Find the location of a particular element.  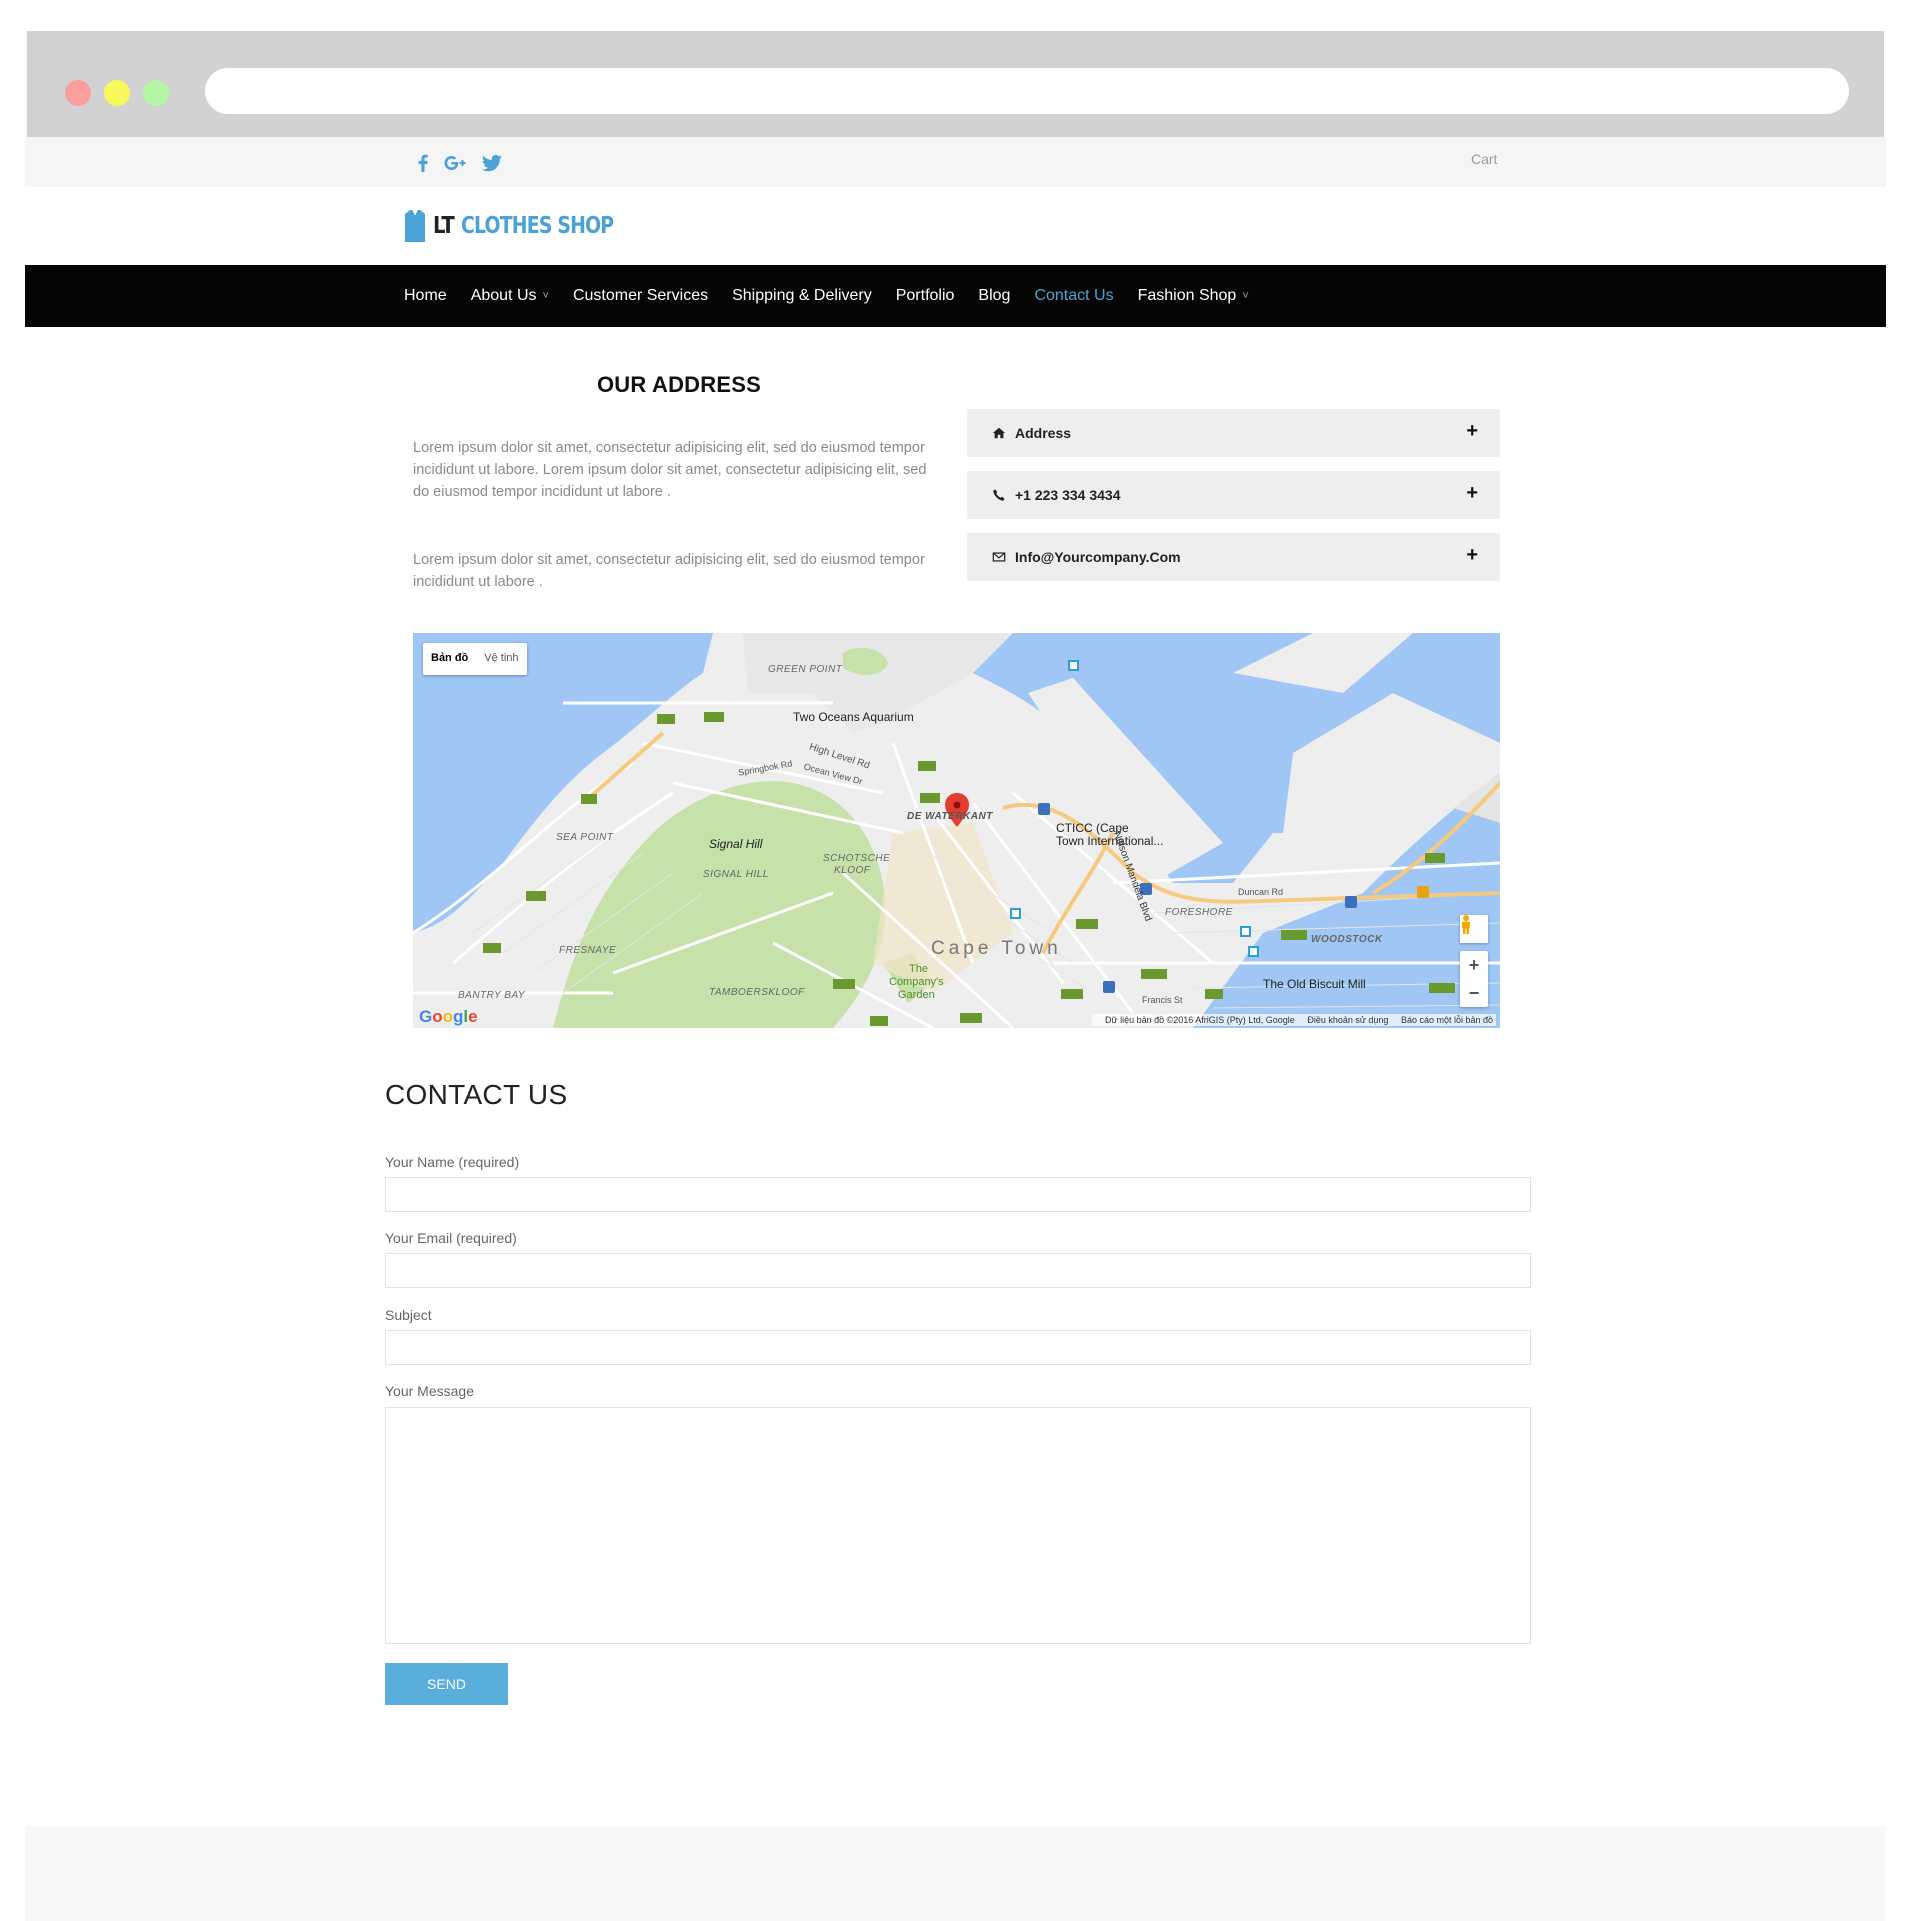

nav-item-home: Home is located at coordinates (425, 296).